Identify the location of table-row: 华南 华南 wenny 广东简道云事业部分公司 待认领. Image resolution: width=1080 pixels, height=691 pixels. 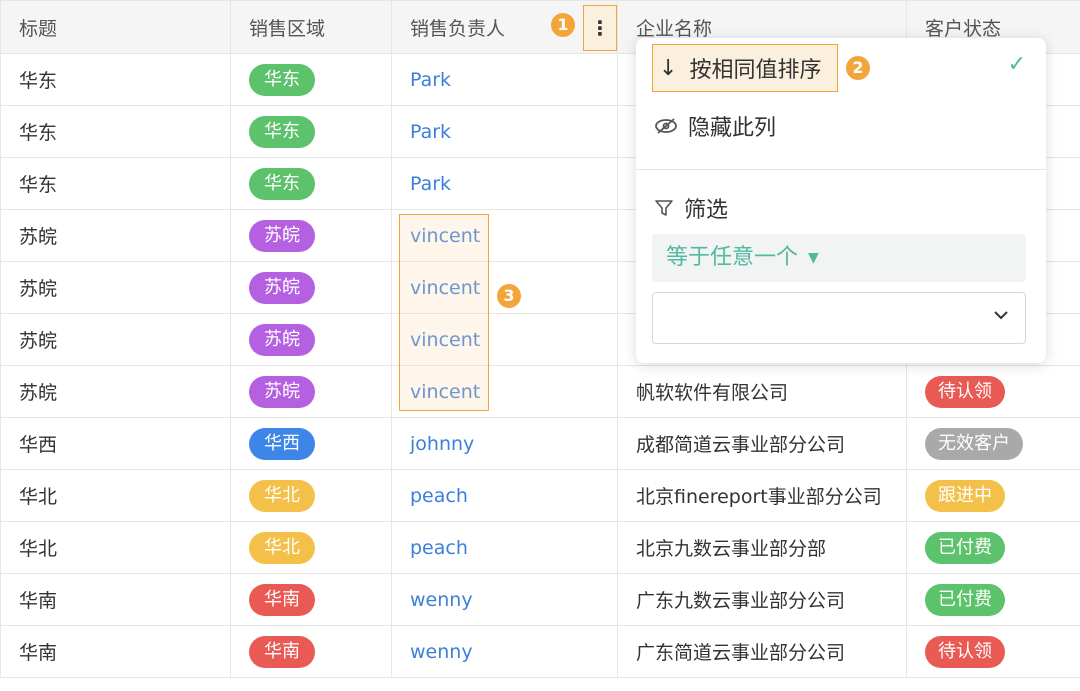
(540, 651).